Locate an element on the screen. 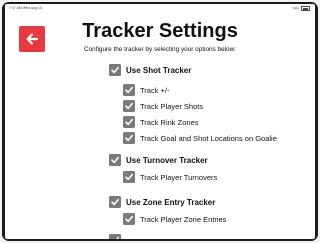  zone-entry-tracker-toggle: Use Zone Entry Tracker is located at coordinates (162, 202).